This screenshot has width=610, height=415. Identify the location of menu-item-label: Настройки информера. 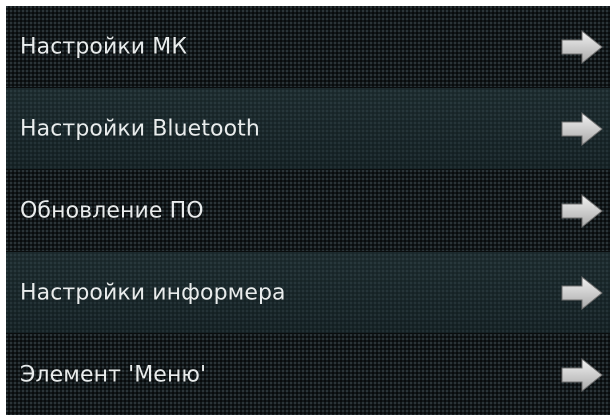
(153, 292).